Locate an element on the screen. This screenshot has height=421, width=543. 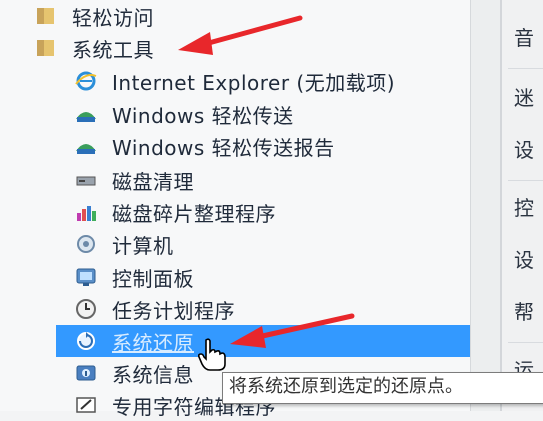
menu-item-computer: 计算机 is located at coordinates (124, 244).